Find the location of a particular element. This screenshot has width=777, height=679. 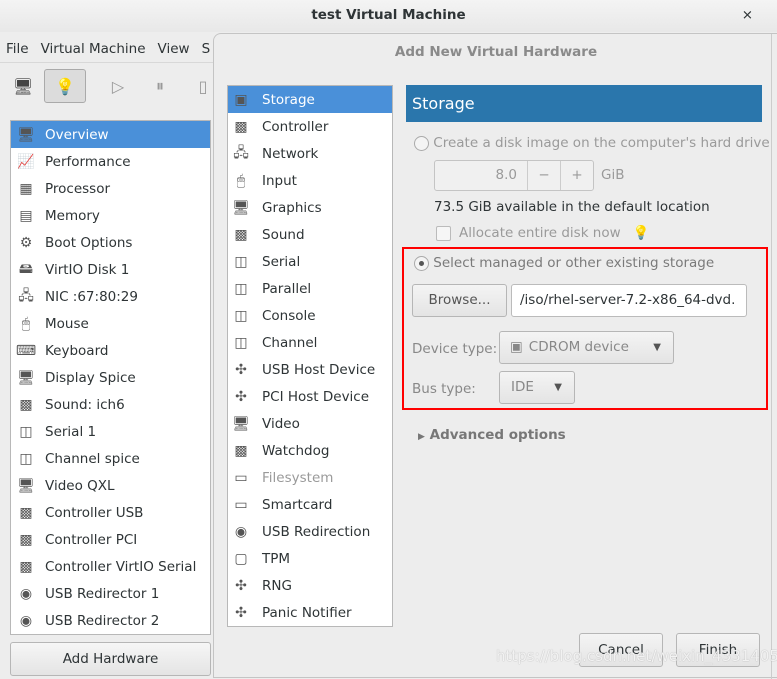

lightbulb-icon: 💡 is located at coordinates (65, 86).